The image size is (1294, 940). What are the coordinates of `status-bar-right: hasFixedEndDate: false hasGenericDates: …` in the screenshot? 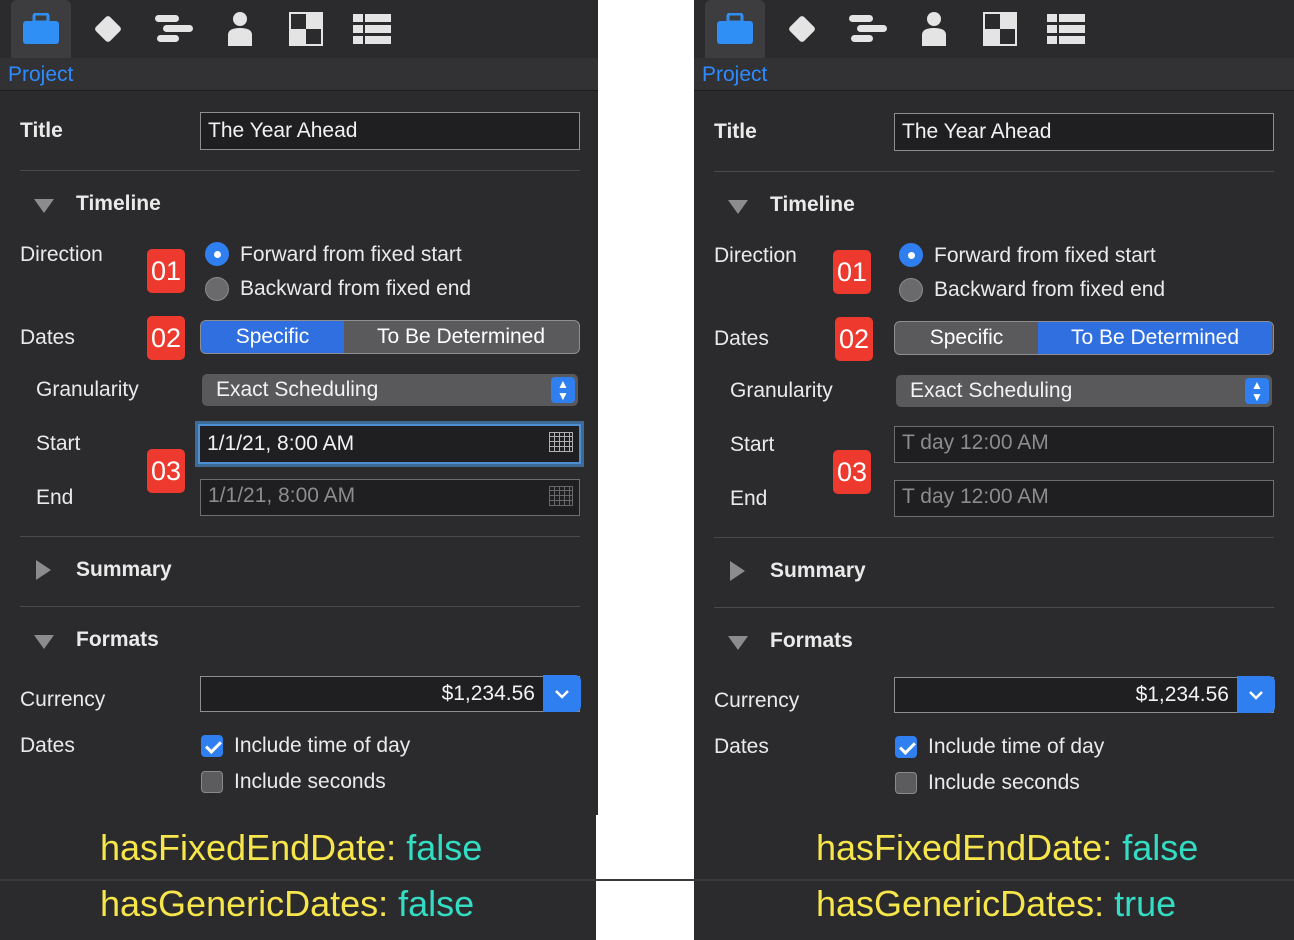 It's located at (994, 877).